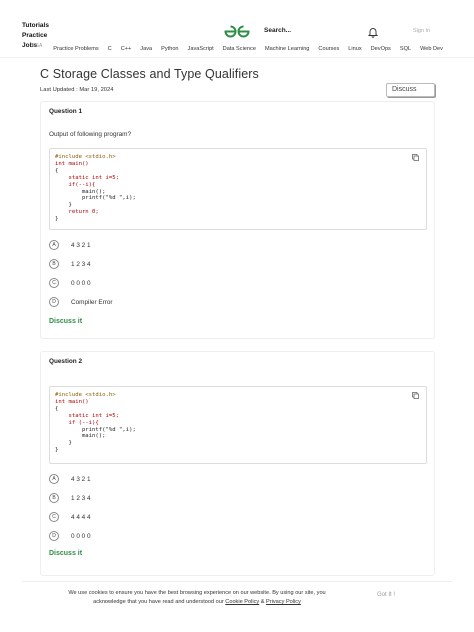 The width and height of the screenshot is (474, 632). What do you see at coordinates (149, 74) in the screenshot?
I see `page-title: C Storage Classes and Type Qualifiers` at bounding box center [149, 74].